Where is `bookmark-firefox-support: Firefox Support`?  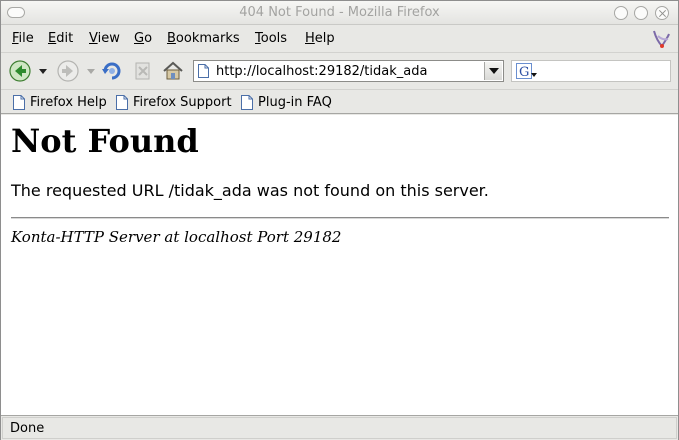
bookmark-firefox-support: Firefox Support is located at coordinates (174, 103).